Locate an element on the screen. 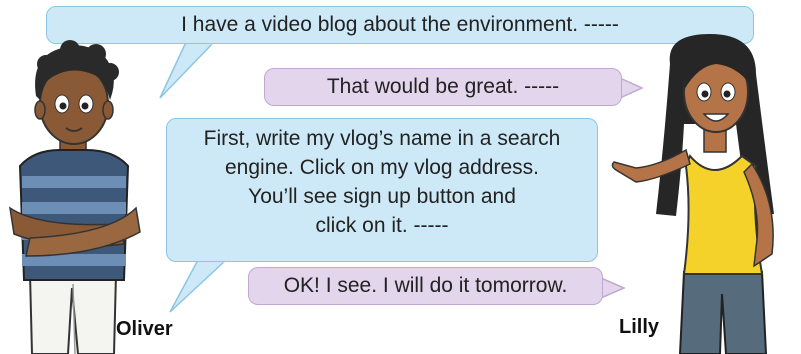 The width and height of the screenshot is (801, 354). bubble-text: OK! I see. I will do it tomorrow. is located at coordinates (425, 285).